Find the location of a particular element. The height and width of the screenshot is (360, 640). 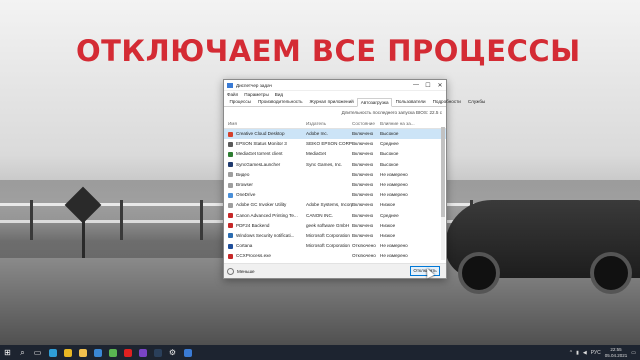

tab-users: Пользователи is located at coordinates (410, 101).